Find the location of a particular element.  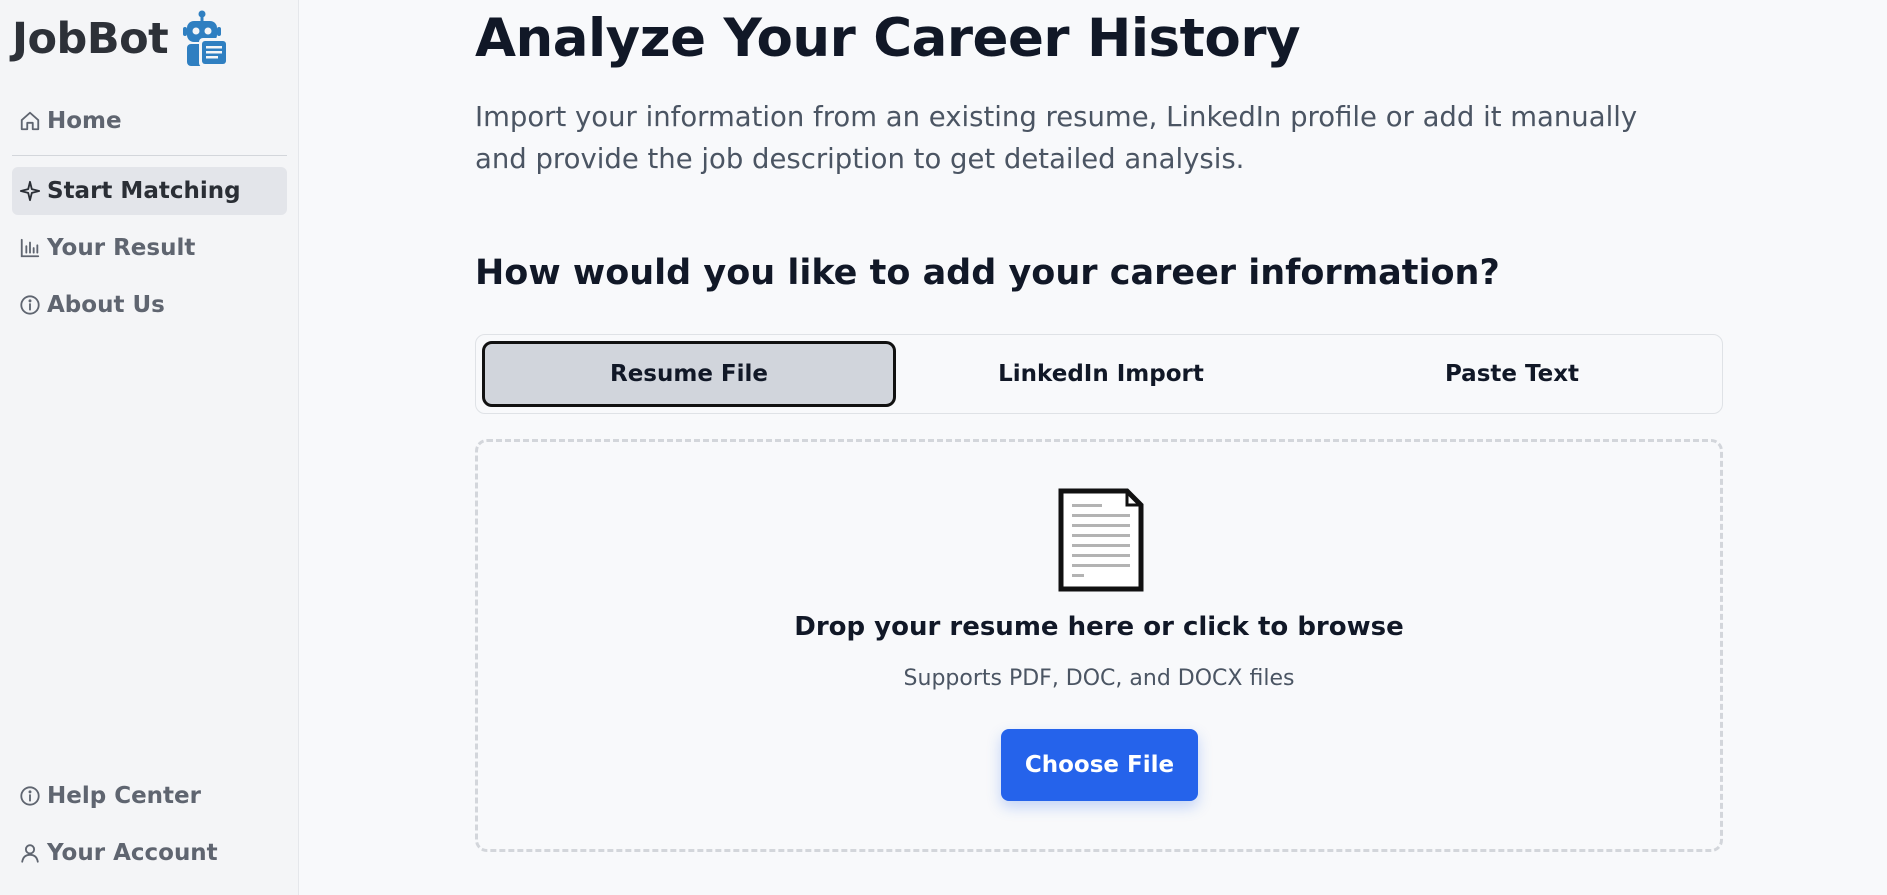

sidebar-item-label: Home is located at coordinates (84, 121).